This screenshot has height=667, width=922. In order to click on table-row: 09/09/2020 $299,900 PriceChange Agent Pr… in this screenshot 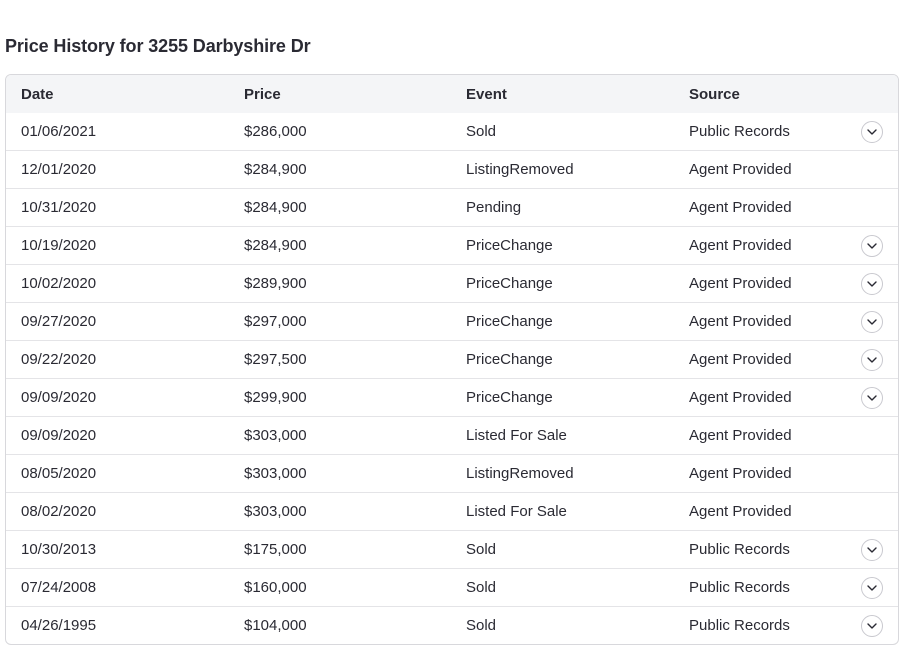, I will do `click(452, 397)`.